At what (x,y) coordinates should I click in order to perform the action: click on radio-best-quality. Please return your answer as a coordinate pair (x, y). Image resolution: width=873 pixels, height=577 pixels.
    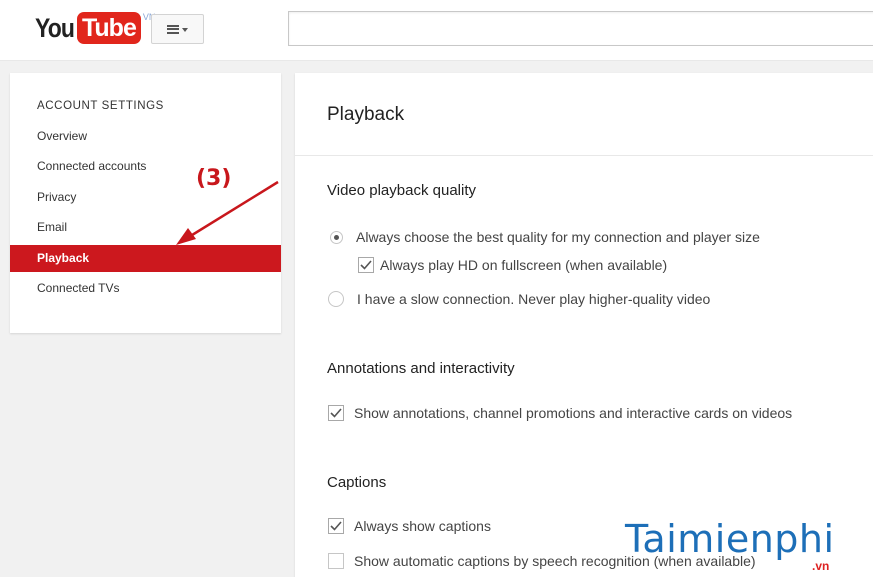
    Looking at the image, I should click on (336, 237).